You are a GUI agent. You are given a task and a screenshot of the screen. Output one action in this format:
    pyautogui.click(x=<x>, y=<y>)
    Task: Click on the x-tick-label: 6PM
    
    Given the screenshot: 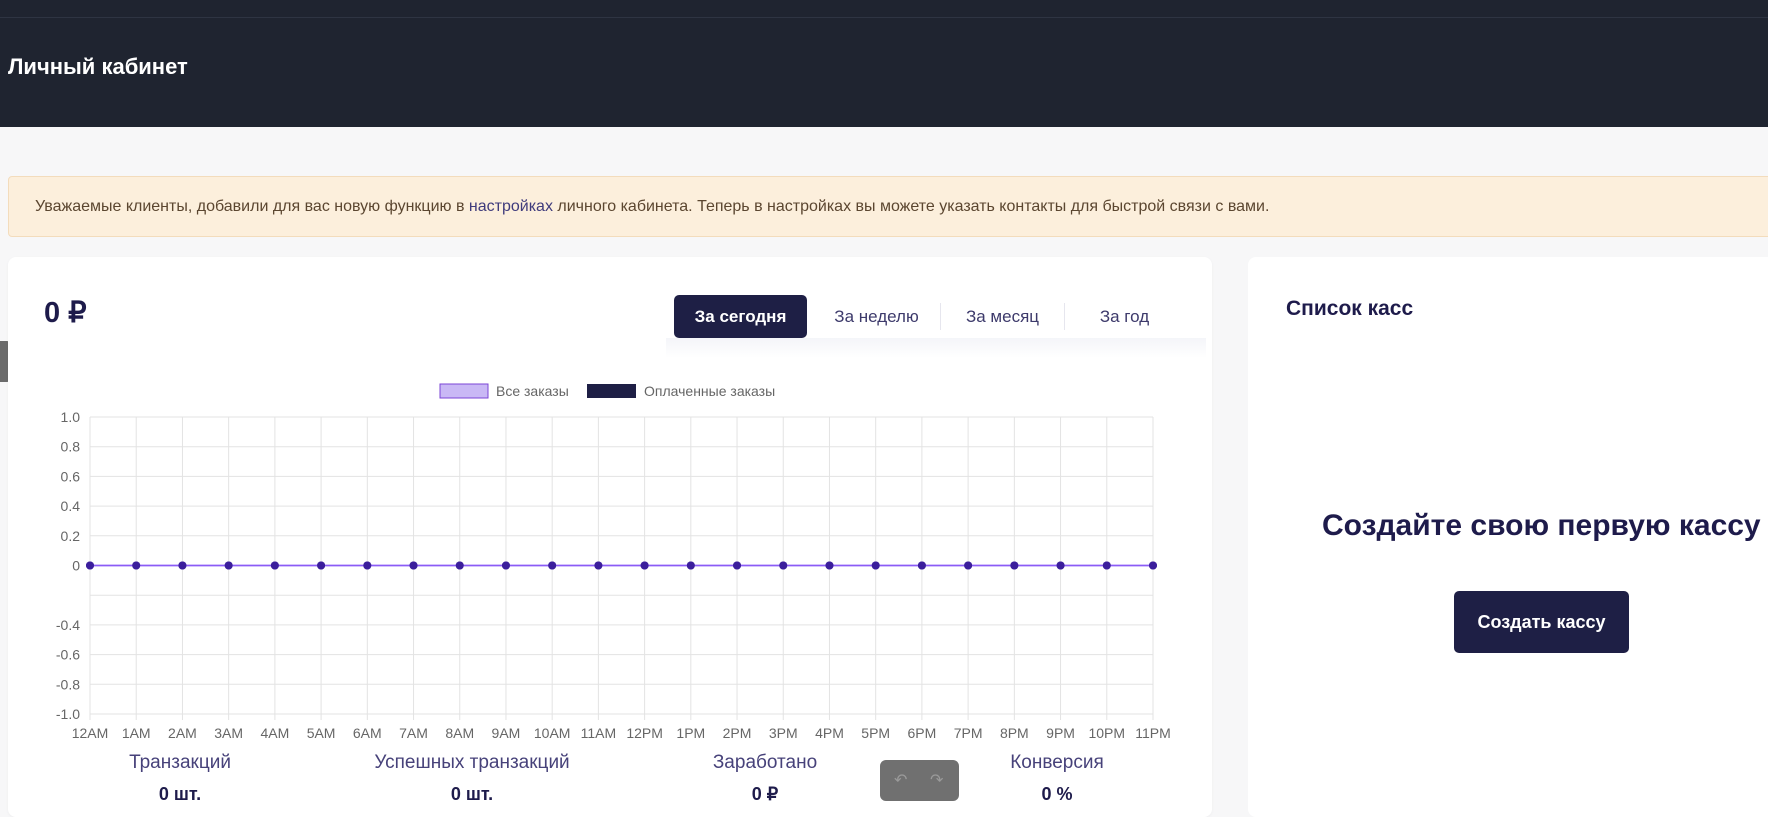 What is the action you would take?
    pyautogui.click(x=922, y=733)
    